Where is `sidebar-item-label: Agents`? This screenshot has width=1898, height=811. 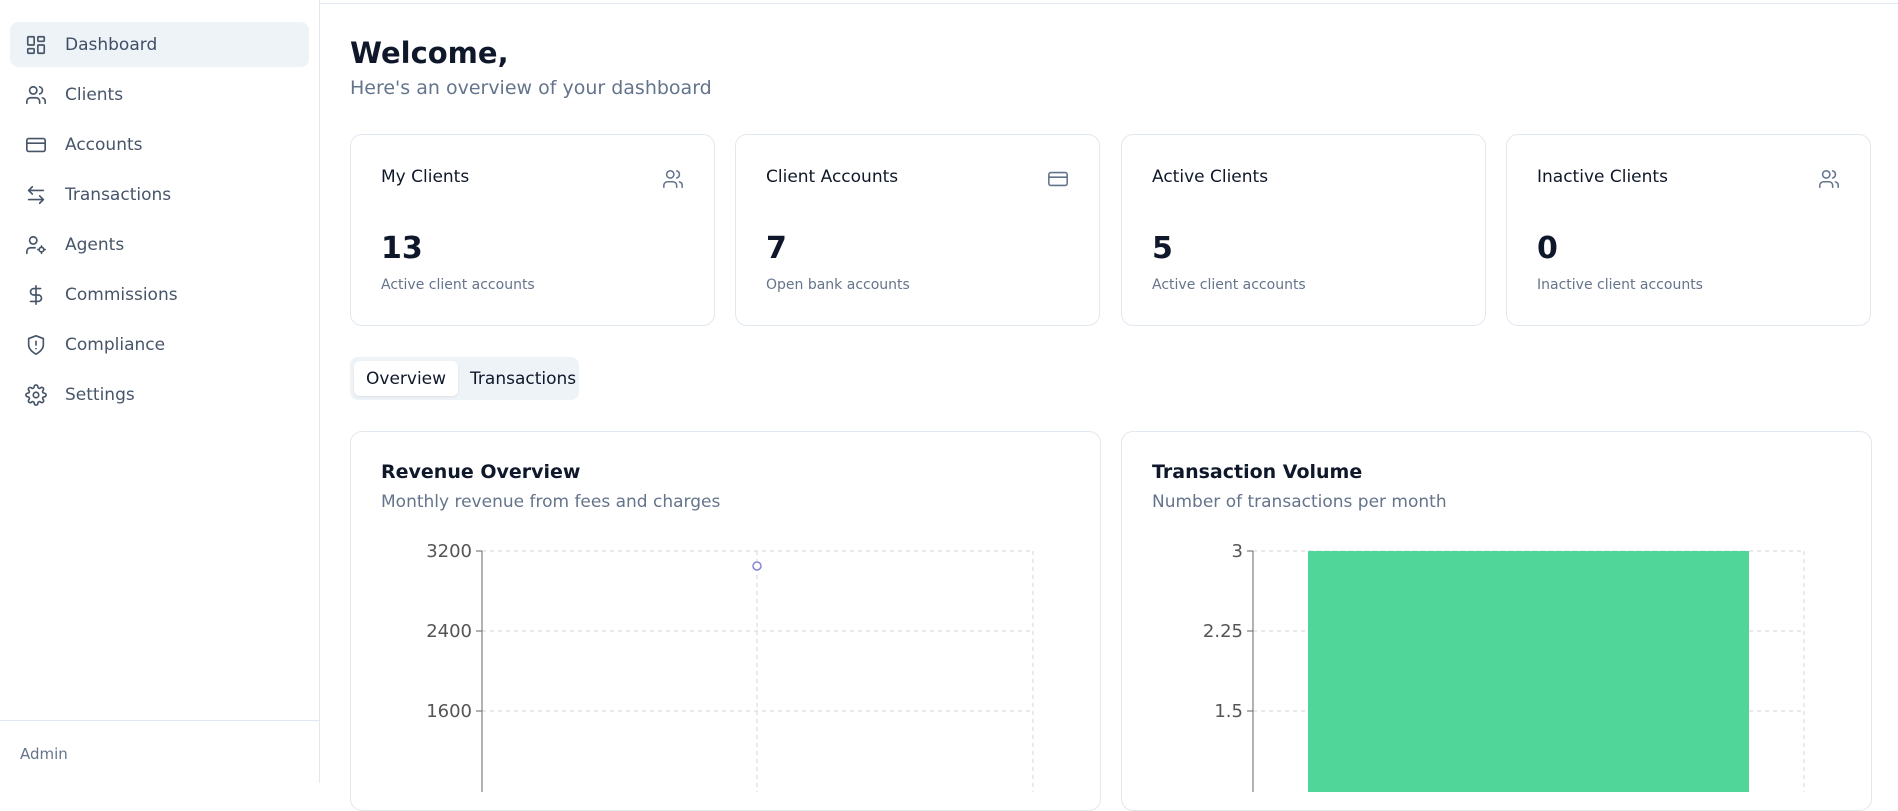
sidebar-item-label: Agents is located at coordinates (95, 244).